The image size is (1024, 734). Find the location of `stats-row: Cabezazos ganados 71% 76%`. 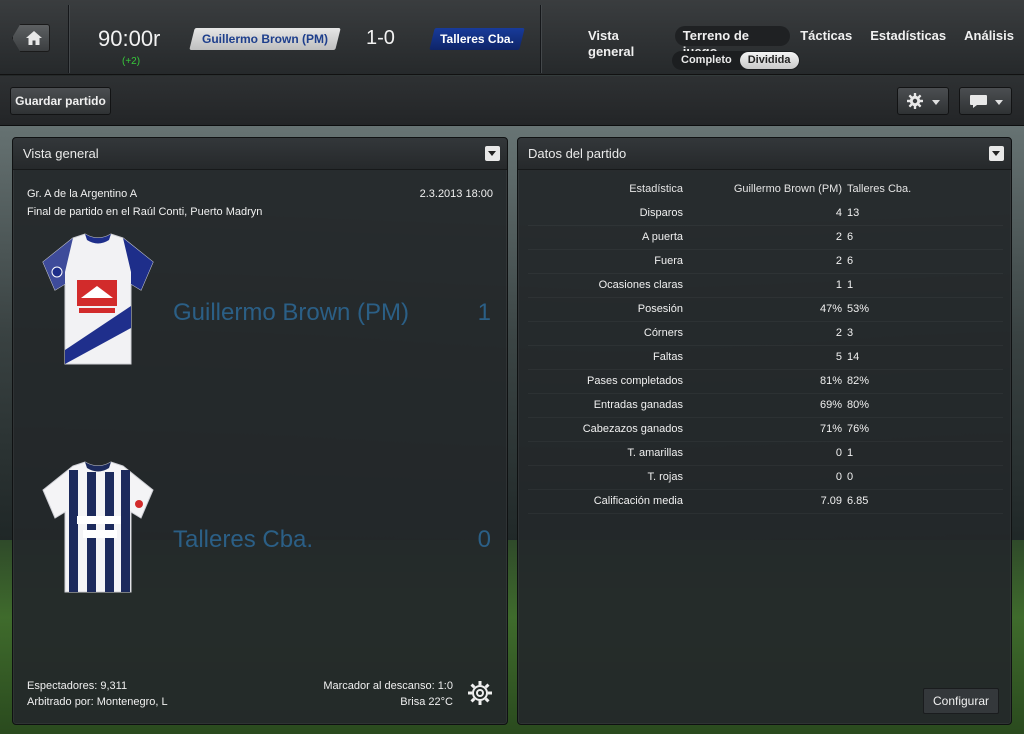

stats-row: Cabezazos ganados 71% 76% is located at coordinates (765, 430).